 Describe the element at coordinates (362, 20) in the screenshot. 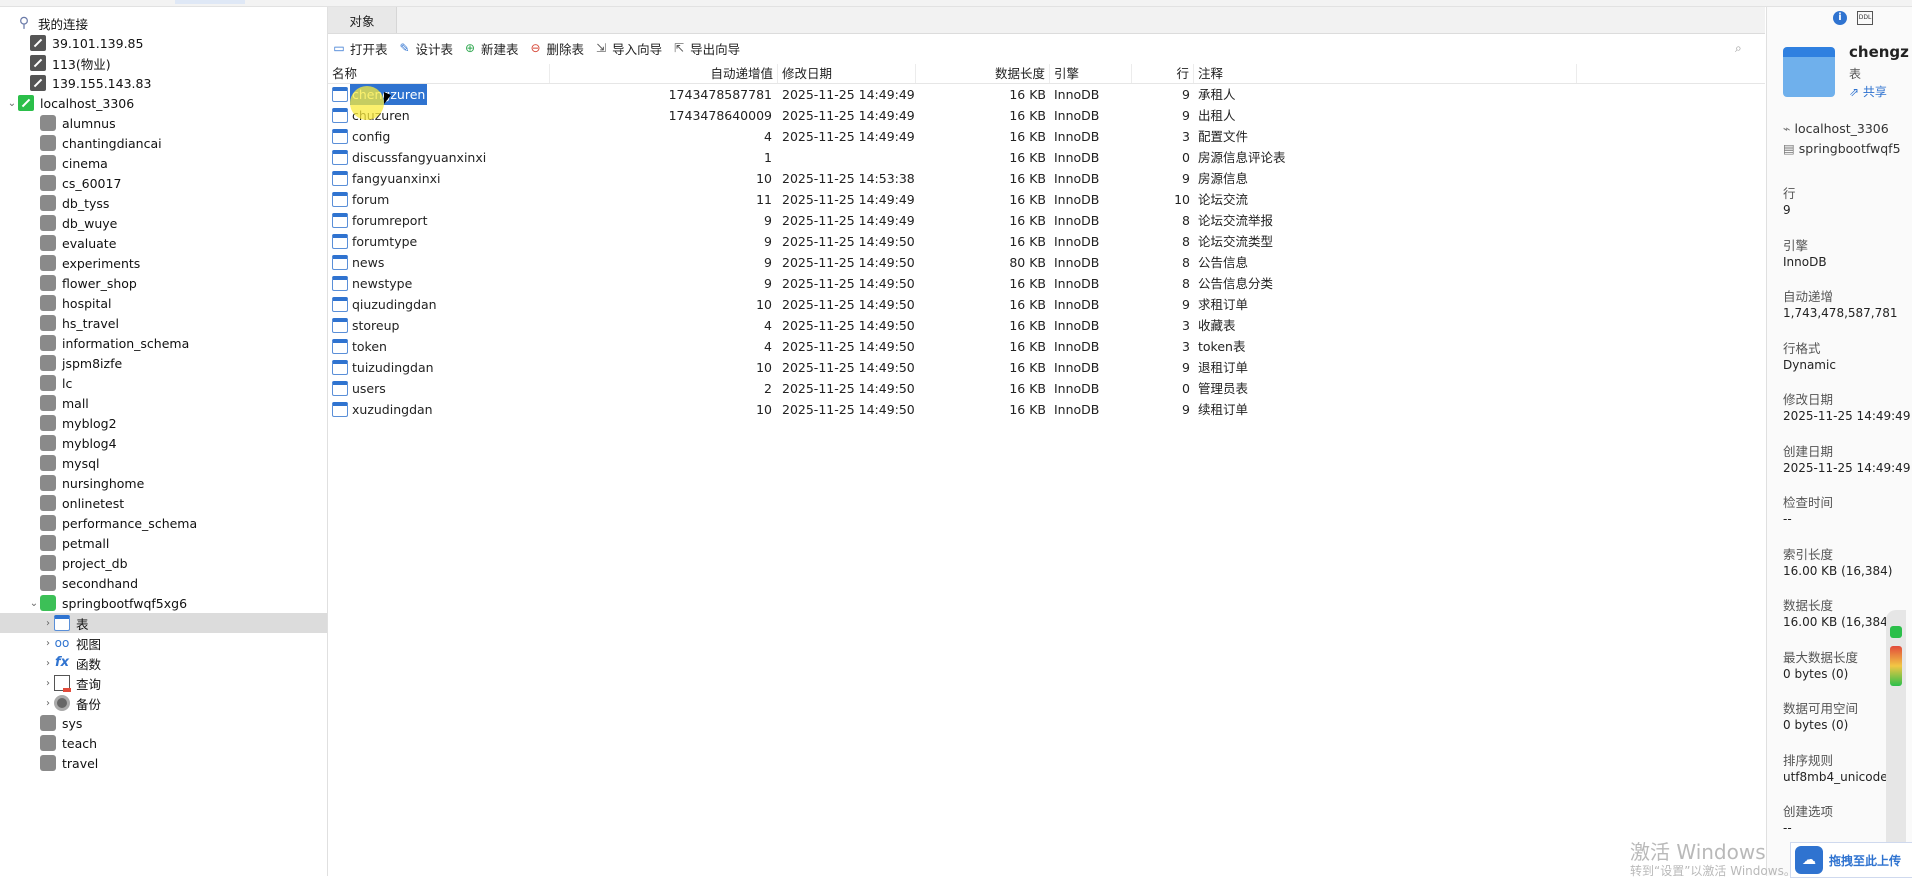

I see `tab-objects: 对象` at that location.